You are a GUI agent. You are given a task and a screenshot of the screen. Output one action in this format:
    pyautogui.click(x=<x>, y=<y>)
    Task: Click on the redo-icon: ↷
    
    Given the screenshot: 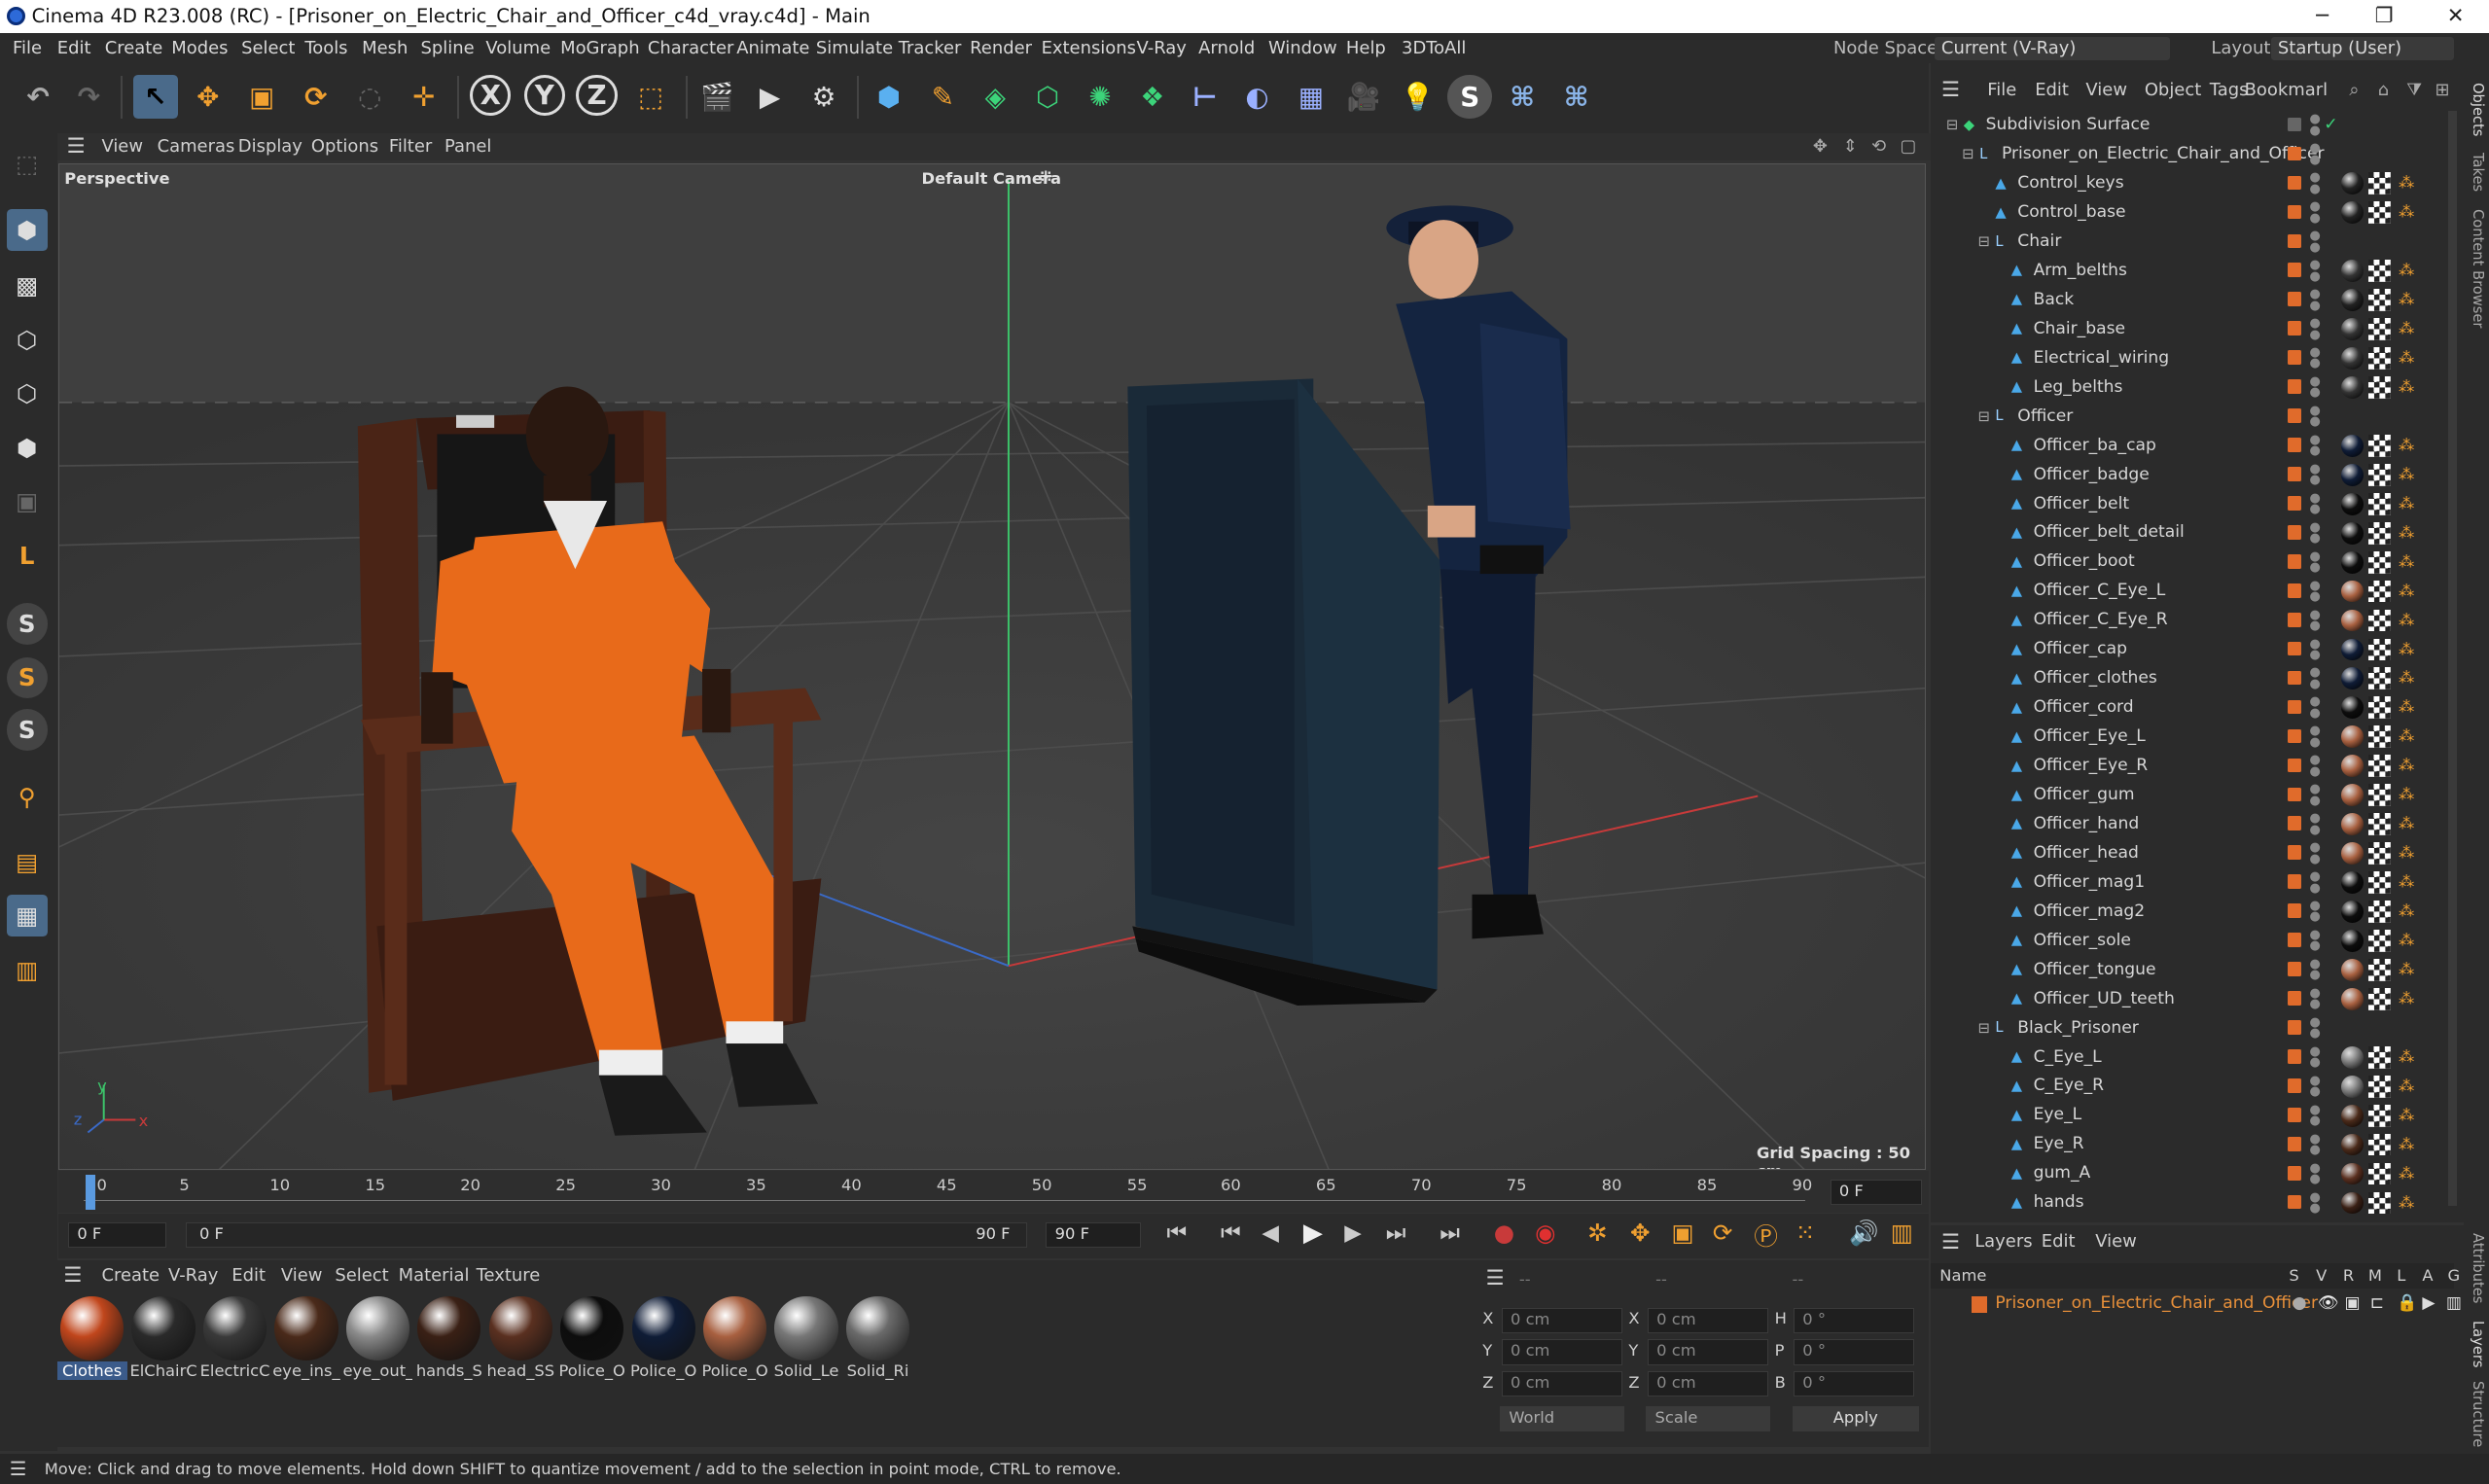 What is the action you would take?
    pyautogui.click(x=89, y=98)
    